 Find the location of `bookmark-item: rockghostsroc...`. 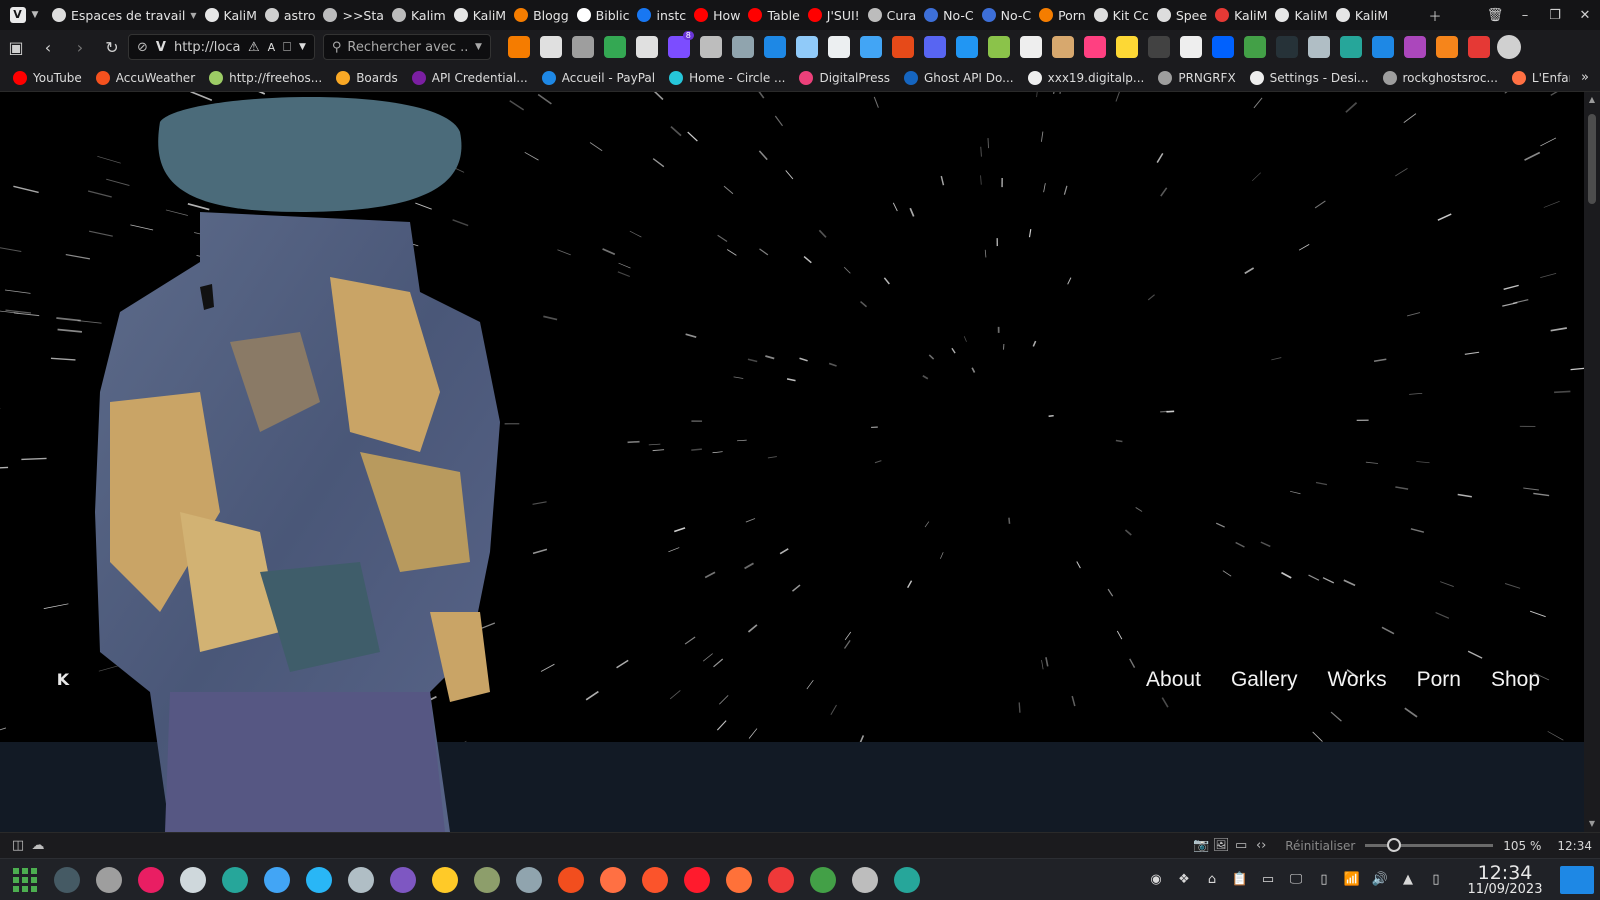

bookmark-item: rockghostsroc... is located at coordinates (1440, 77).